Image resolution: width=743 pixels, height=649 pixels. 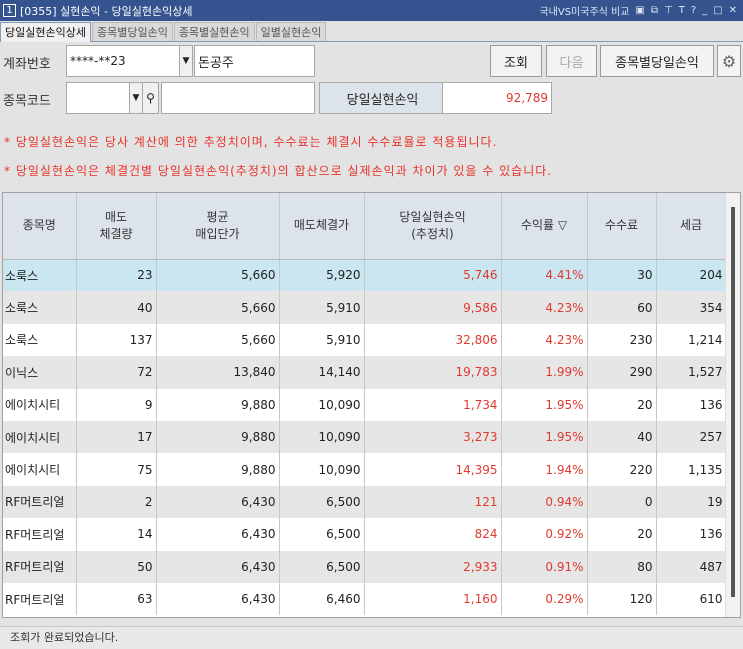 I want to click on header-text: 세금, so click(x=691, y=225).